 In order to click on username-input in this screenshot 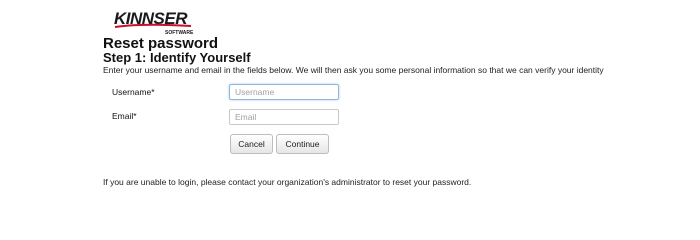, I will do `click(284, 92)`.